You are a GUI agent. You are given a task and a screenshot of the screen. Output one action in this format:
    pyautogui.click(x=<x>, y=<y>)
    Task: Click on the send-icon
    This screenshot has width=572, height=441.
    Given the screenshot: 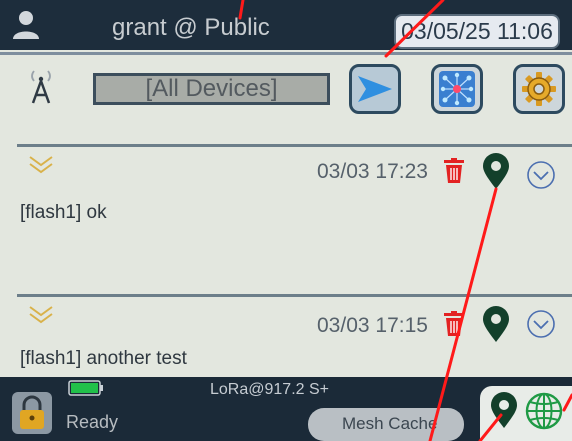 What is the action you would take?
    pyautogui.click(x=375, y=89)
    